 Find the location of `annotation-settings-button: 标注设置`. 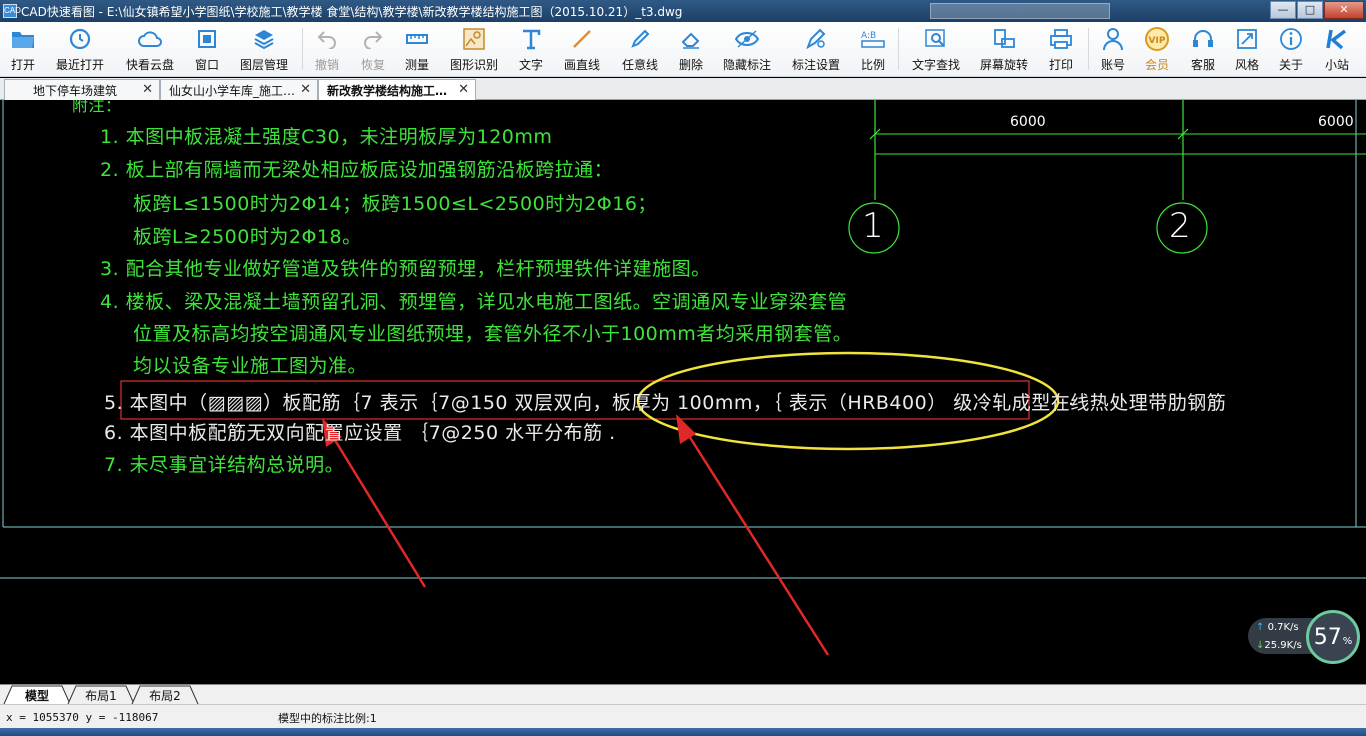

annotation-settings-button: 标注设置 is located at coordinates (816, 49).